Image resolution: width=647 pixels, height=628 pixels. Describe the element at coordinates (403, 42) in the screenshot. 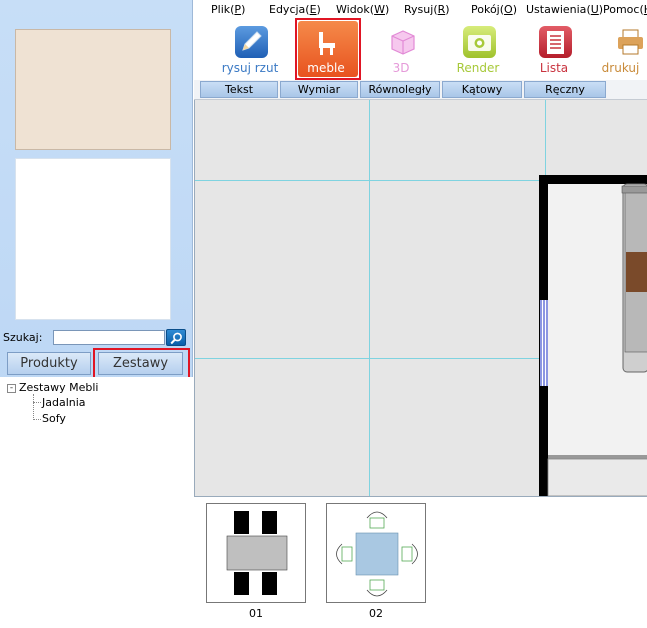

I see `cube-icon` at that location.